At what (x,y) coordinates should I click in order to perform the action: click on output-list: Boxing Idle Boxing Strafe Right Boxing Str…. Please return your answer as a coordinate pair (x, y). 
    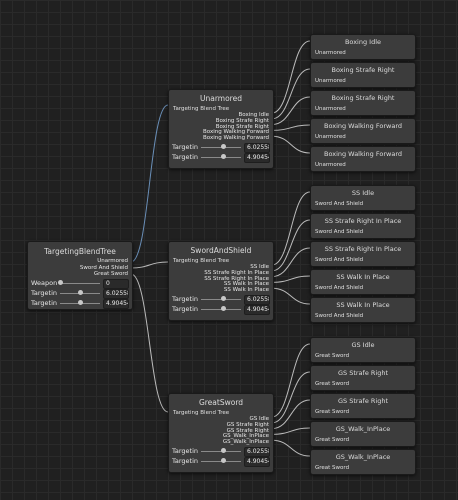
    Looking at the image, I should click on (221, 127).